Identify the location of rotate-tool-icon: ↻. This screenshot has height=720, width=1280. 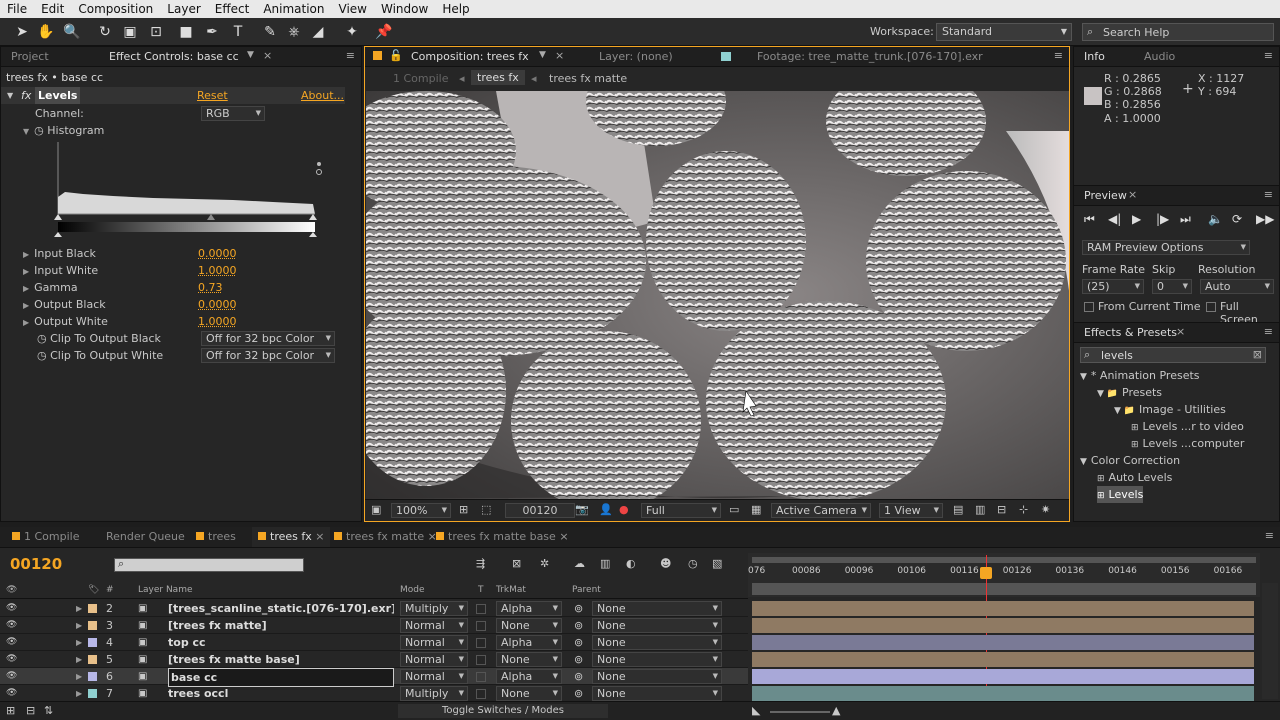
(105, 32).